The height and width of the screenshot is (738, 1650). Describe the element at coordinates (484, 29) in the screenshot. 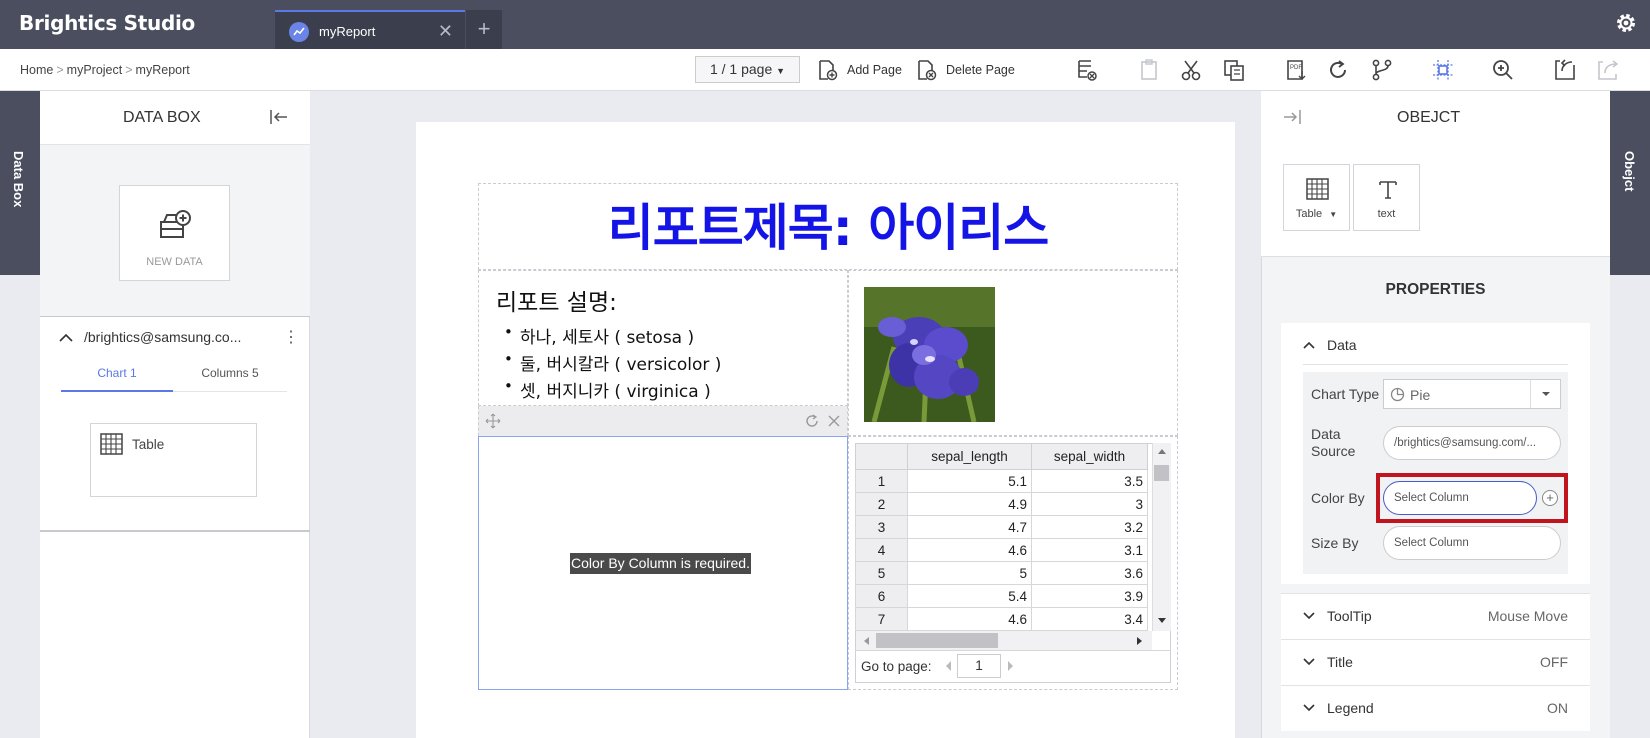

I see `new-tab-button: +` at that location.